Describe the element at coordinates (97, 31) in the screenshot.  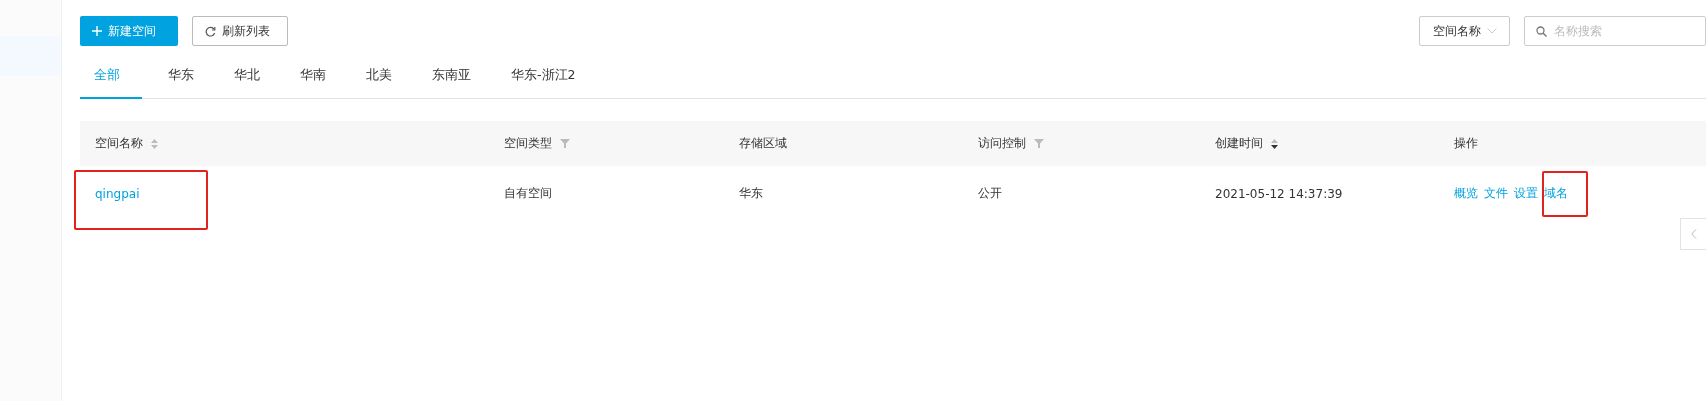
I see `plus-icon` at that location.